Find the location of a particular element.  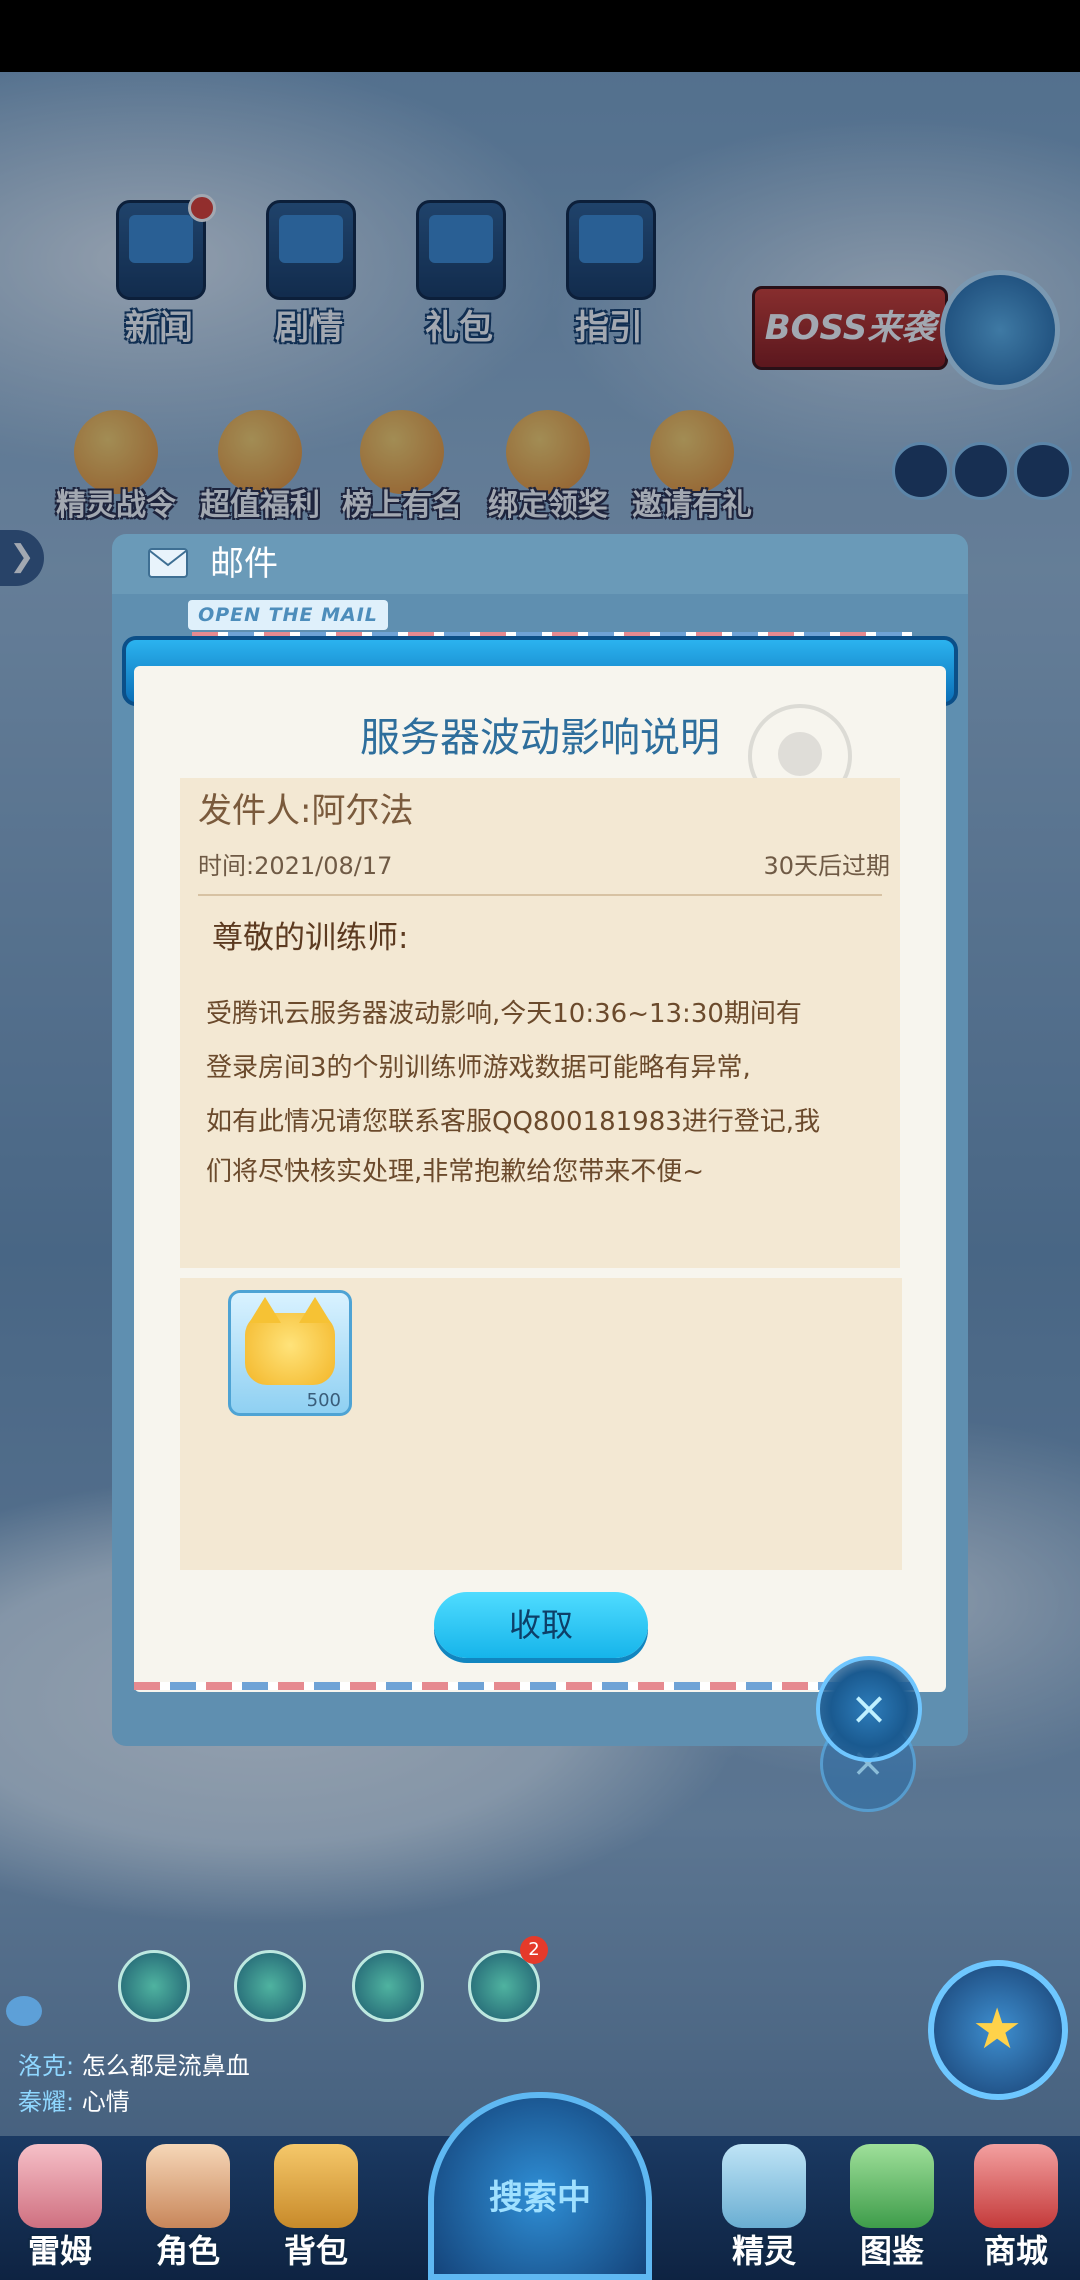

nav-codex: 图鉴 is located at coordinates (892, 2210).